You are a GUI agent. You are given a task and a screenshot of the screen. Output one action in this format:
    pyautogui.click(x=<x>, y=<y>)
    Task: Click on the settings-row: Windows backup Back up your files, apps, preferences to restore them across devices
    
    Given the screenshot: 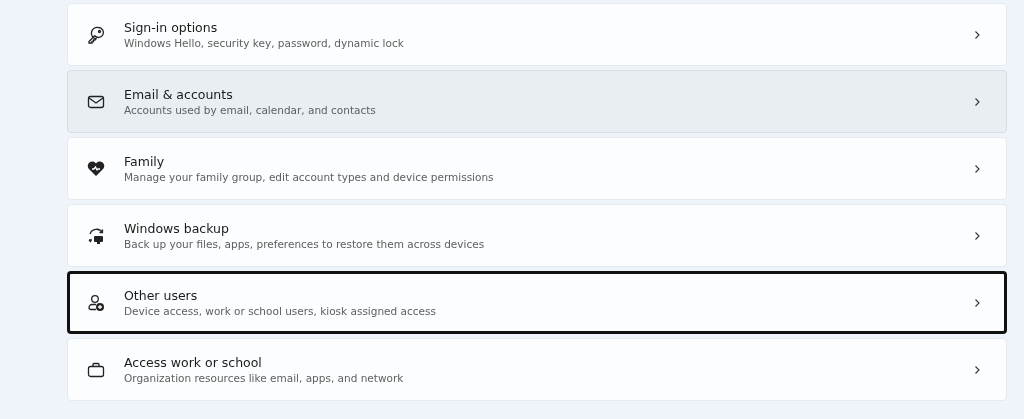 What is the action you would take?
    pyautogui.click(x=537, y=235)
    